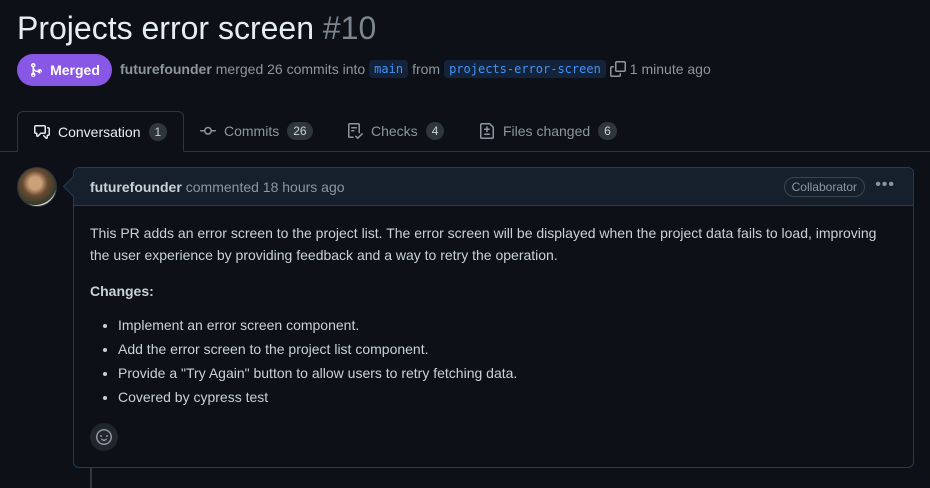 The image size is (930, 488). What do you see at coordinates (426, 69) in the screenshot?
I see `from-text: from` at bounding box center [426, 69].